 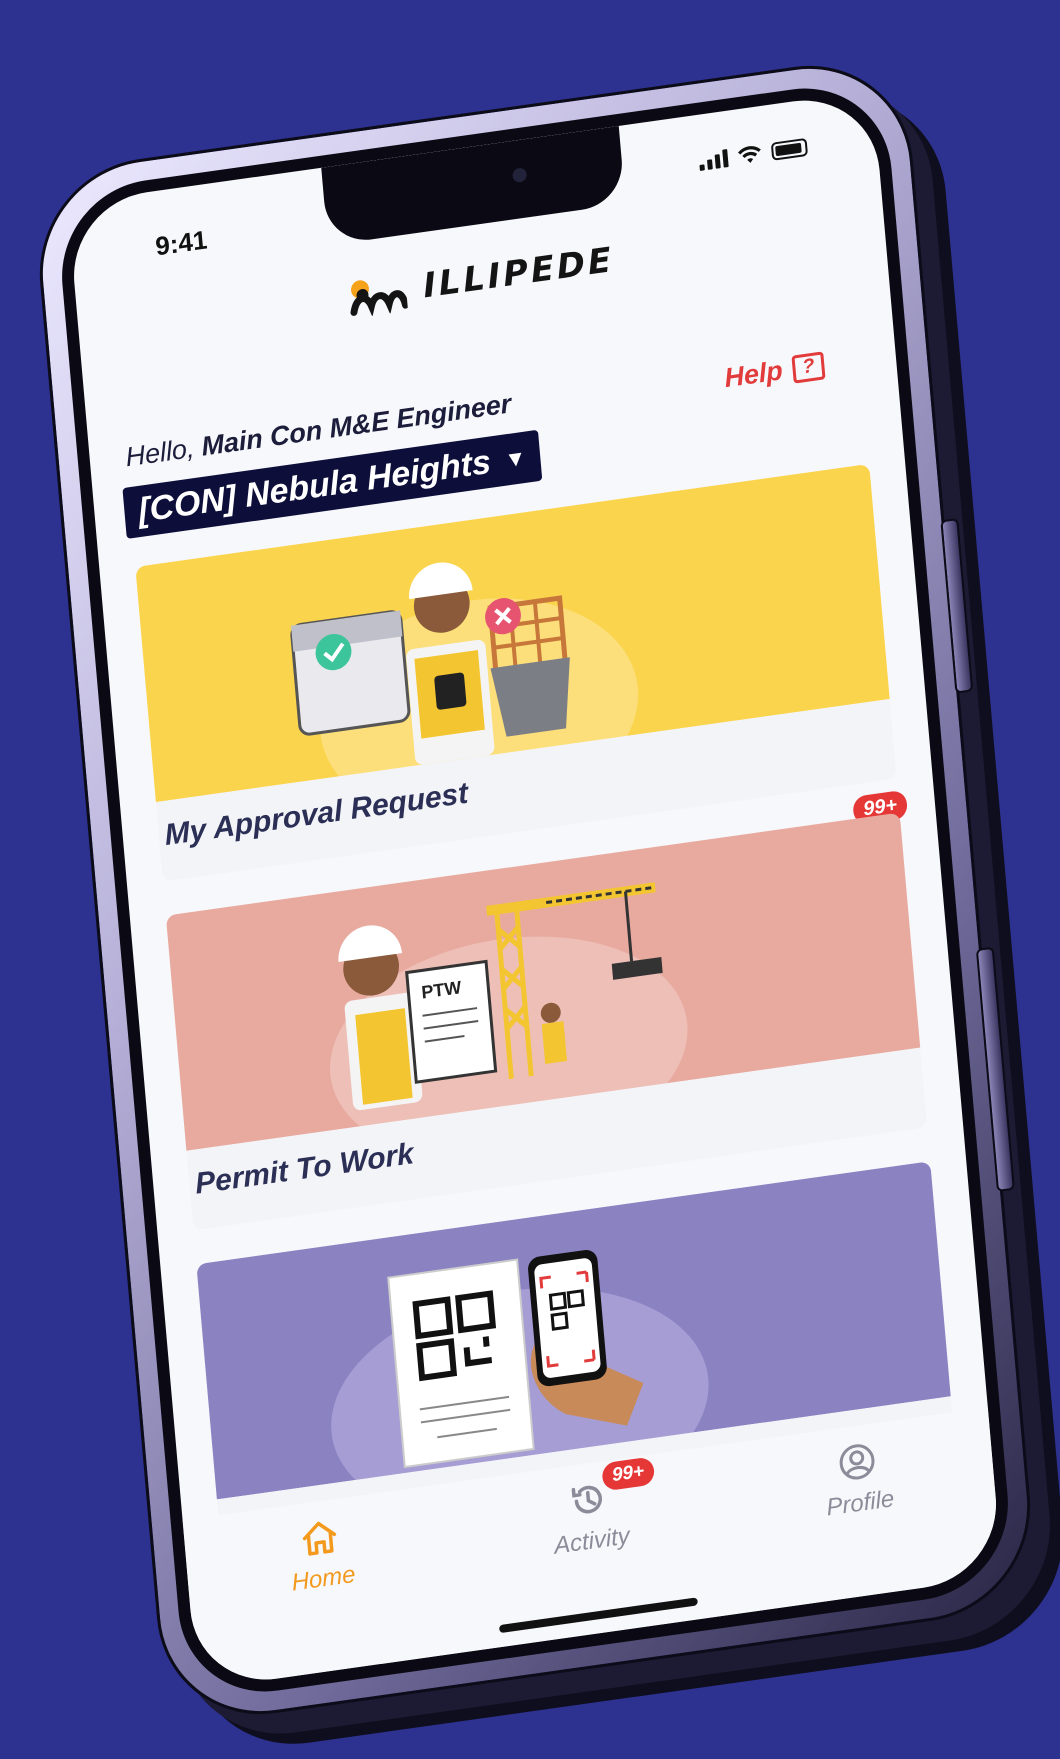 What do you see at coordinates (749, 154) in the screenshot?
I see `wifi-icon` at bounding box center [749, 154].